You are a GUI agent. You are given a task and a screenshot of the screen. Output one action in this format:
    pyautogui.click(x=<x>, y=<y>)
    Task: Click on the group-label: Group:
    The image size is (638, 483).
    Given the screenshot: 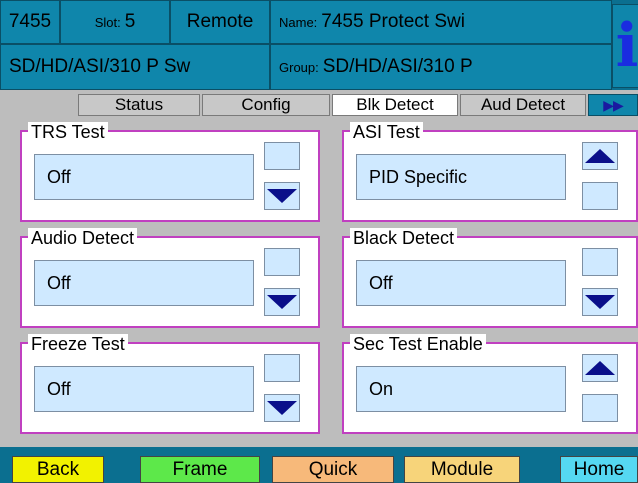 What is the action you would take?
    pyautogui.click(x=299, y=67)
    